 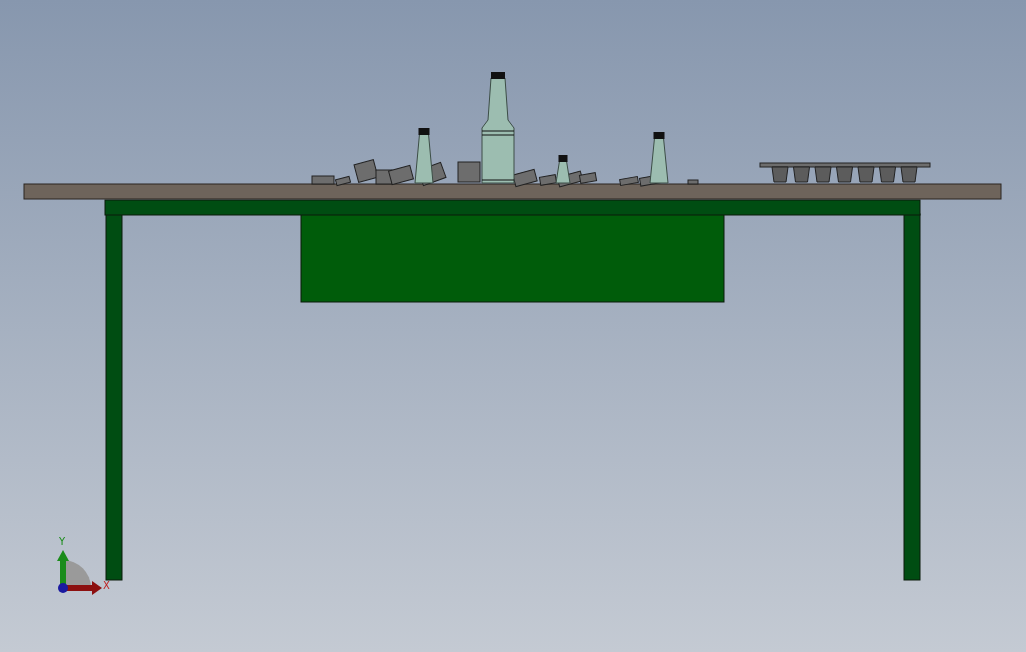 What do you see at coordinates (106, 585) in the screenshot?
I see `x-axis-label: X` at bounding box center [106, 585].